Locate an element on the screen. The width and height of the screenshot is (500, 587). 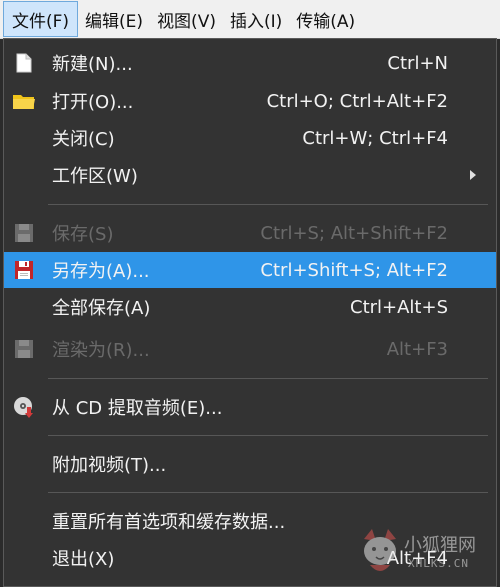
menu-insert: 插入(I) is located at coordinates (256, 19).